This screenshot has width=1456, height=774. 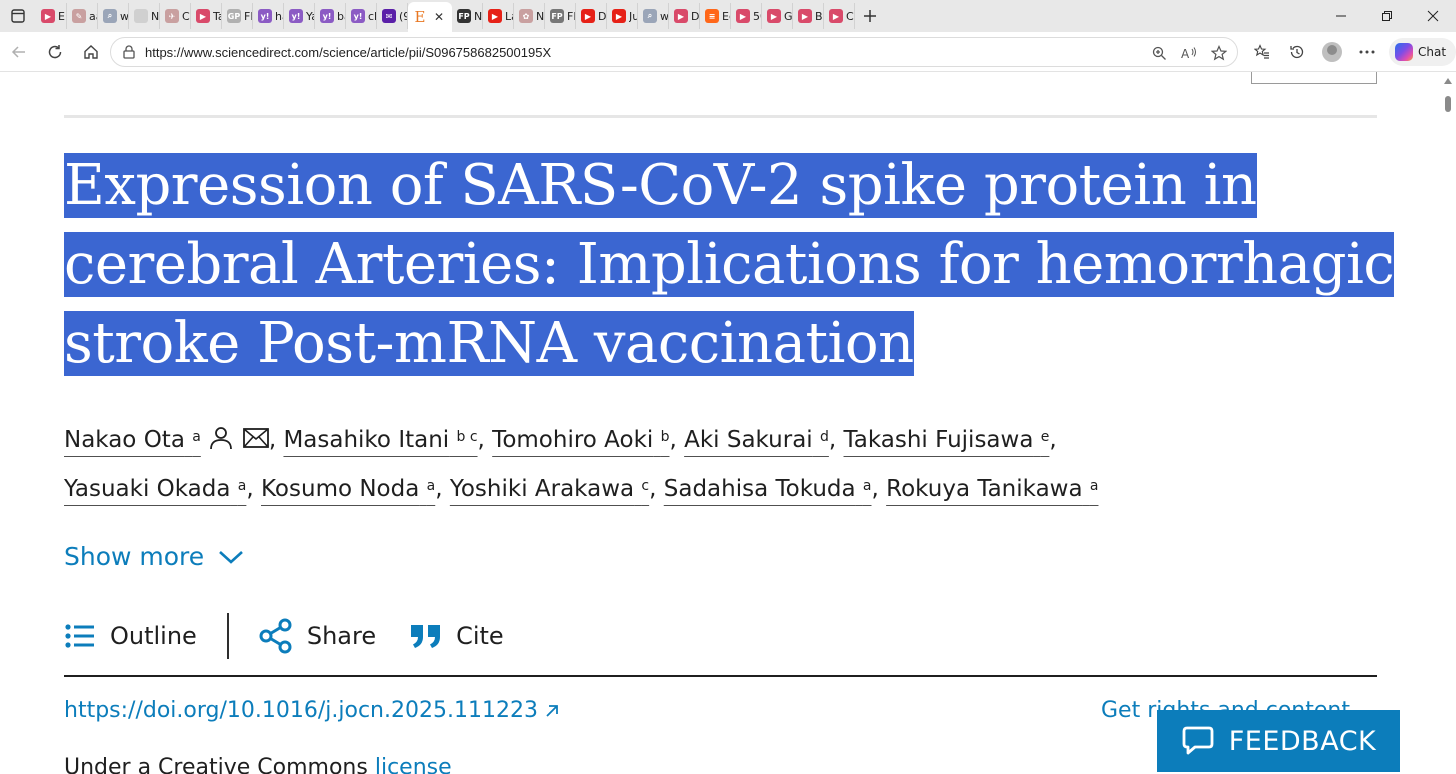 I want to click on browser-tab: ▶Ca, so click(x=839, y=16).